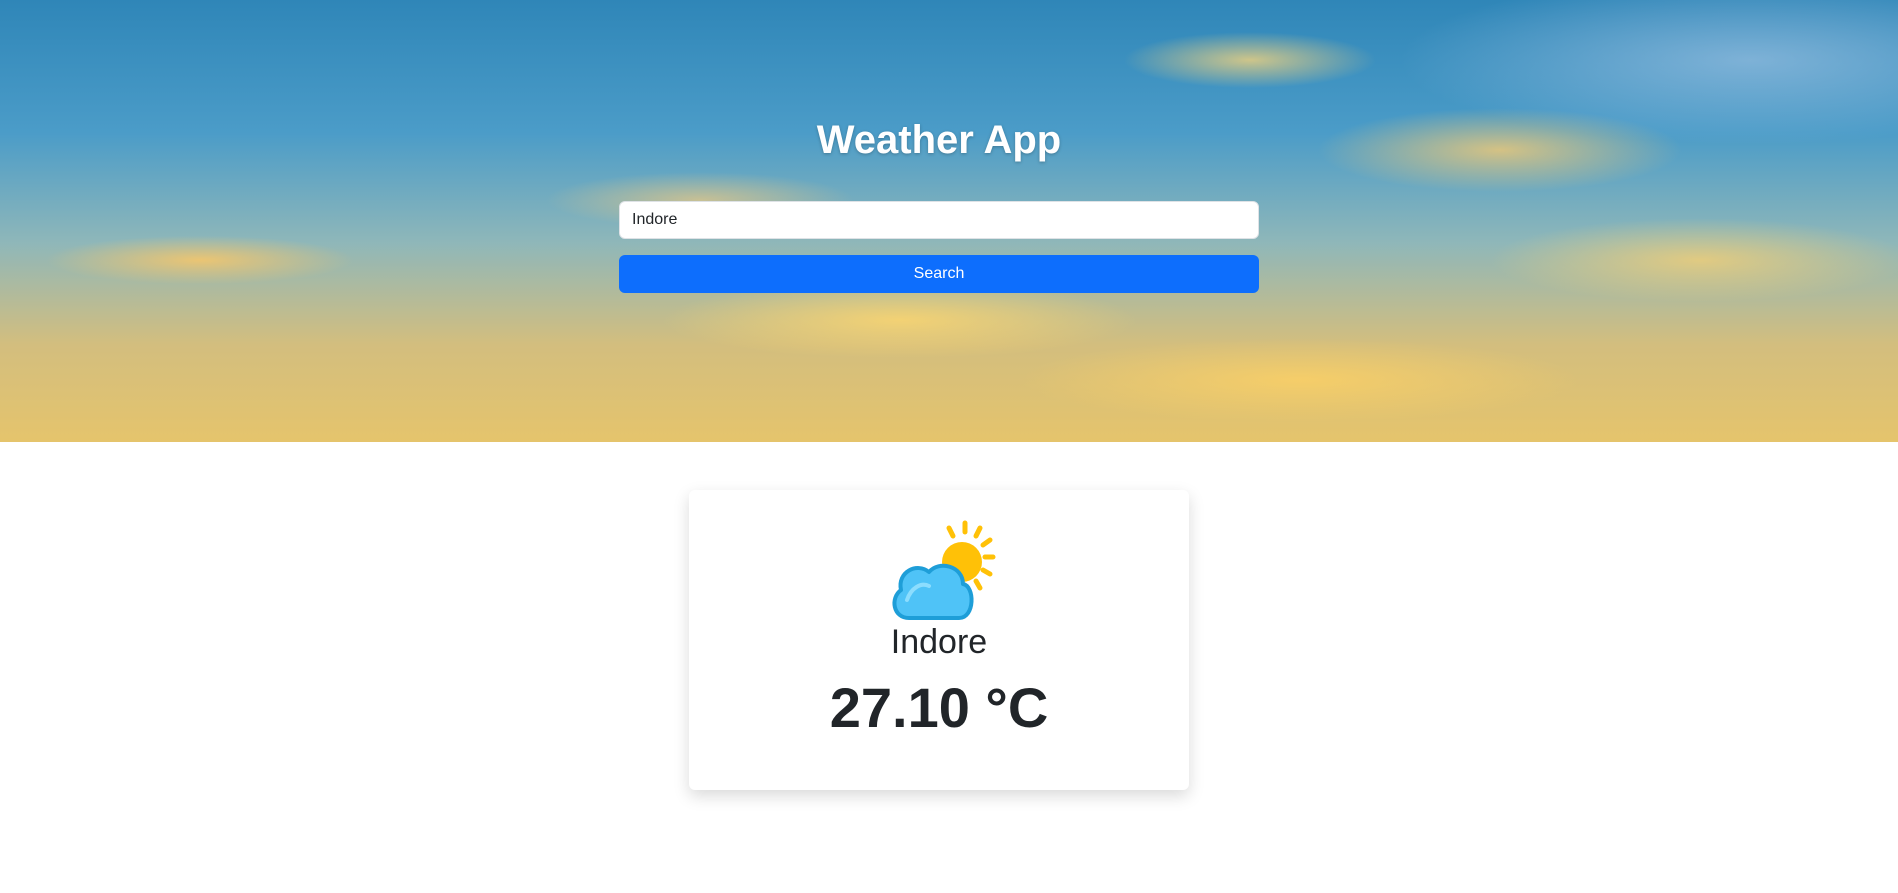 This screenshot has width=1898, height=893. I want to click on cloud-sun-icon, so click(944, 570).